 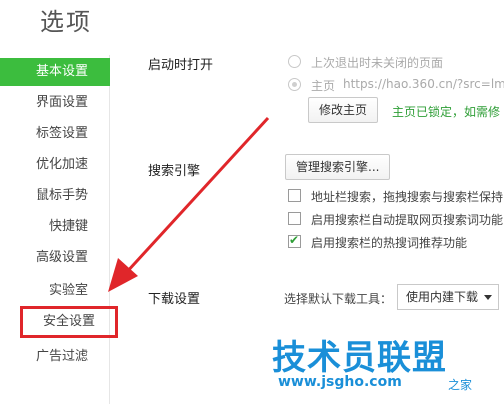 I want to click on sidebar-item-security: 安全设置, so click(x=69, y=322).